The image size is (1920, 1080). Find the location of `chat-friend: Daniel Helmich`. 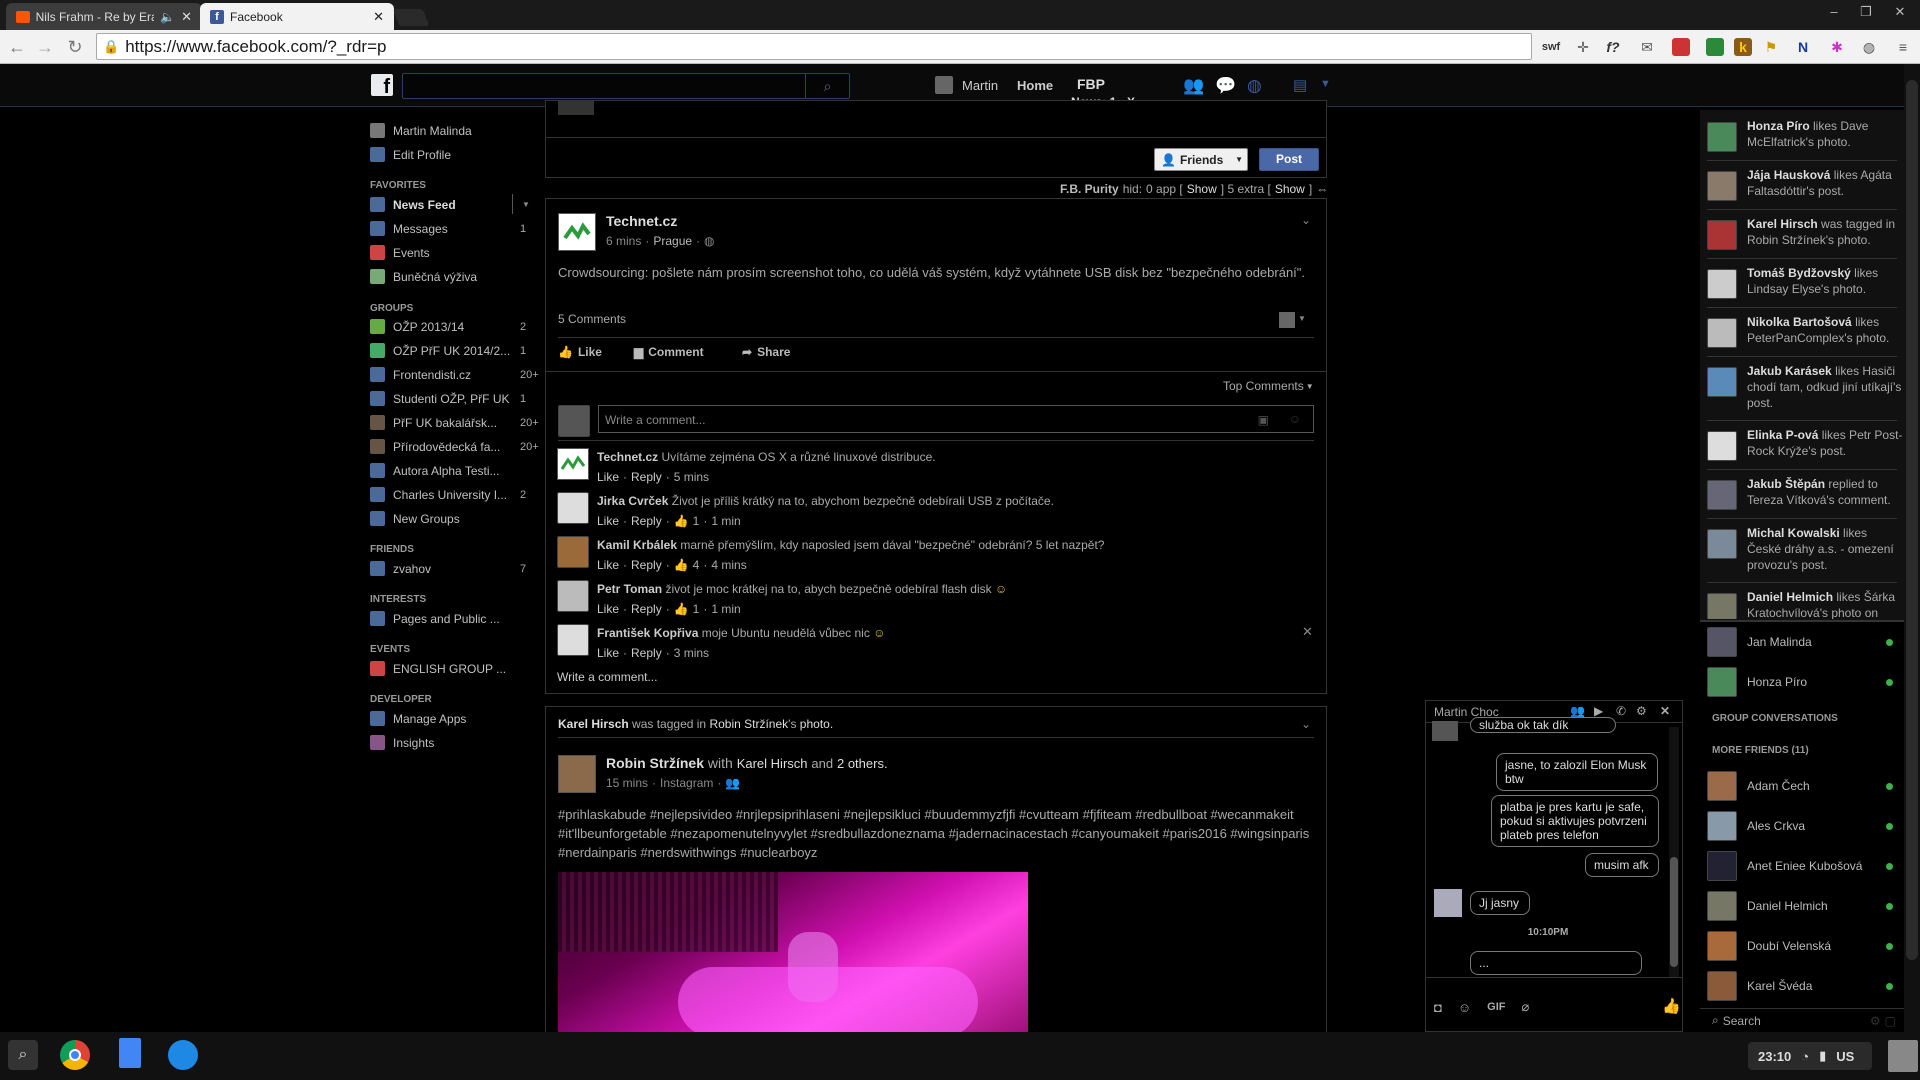

chat-friend: Daniel Helmich is located at coordinates (1805, 906).